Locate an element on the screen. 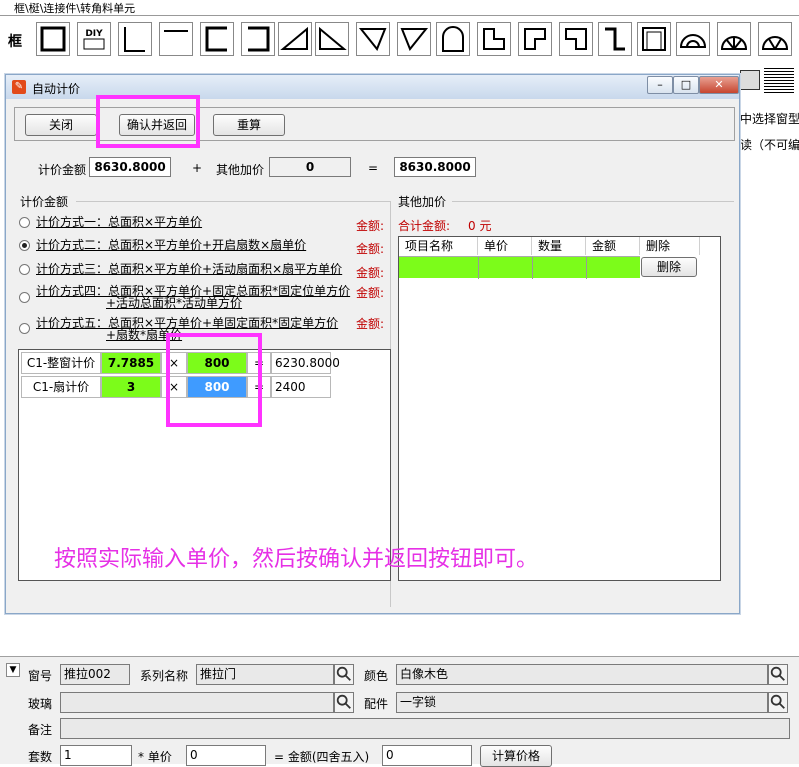 This screenshot has width=799, height=767. other-total-label: 合计金额: is located at coordinates (424, 226).